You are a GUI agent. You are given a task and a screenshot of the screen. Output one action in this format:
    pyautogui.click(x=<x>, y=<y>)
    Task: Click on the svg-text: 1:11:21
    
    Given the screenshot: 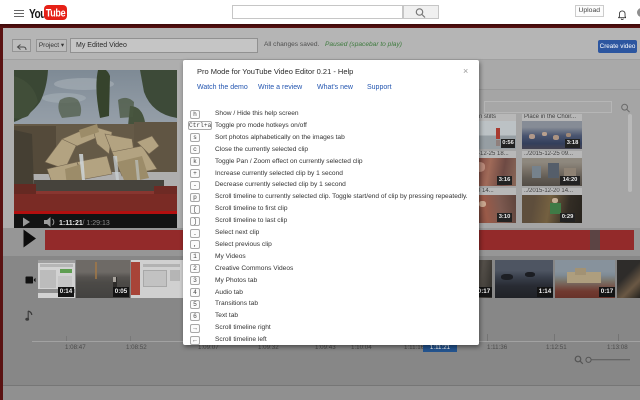 What is the action you would take?
    pyautogui.click(x=71, y=223)
    